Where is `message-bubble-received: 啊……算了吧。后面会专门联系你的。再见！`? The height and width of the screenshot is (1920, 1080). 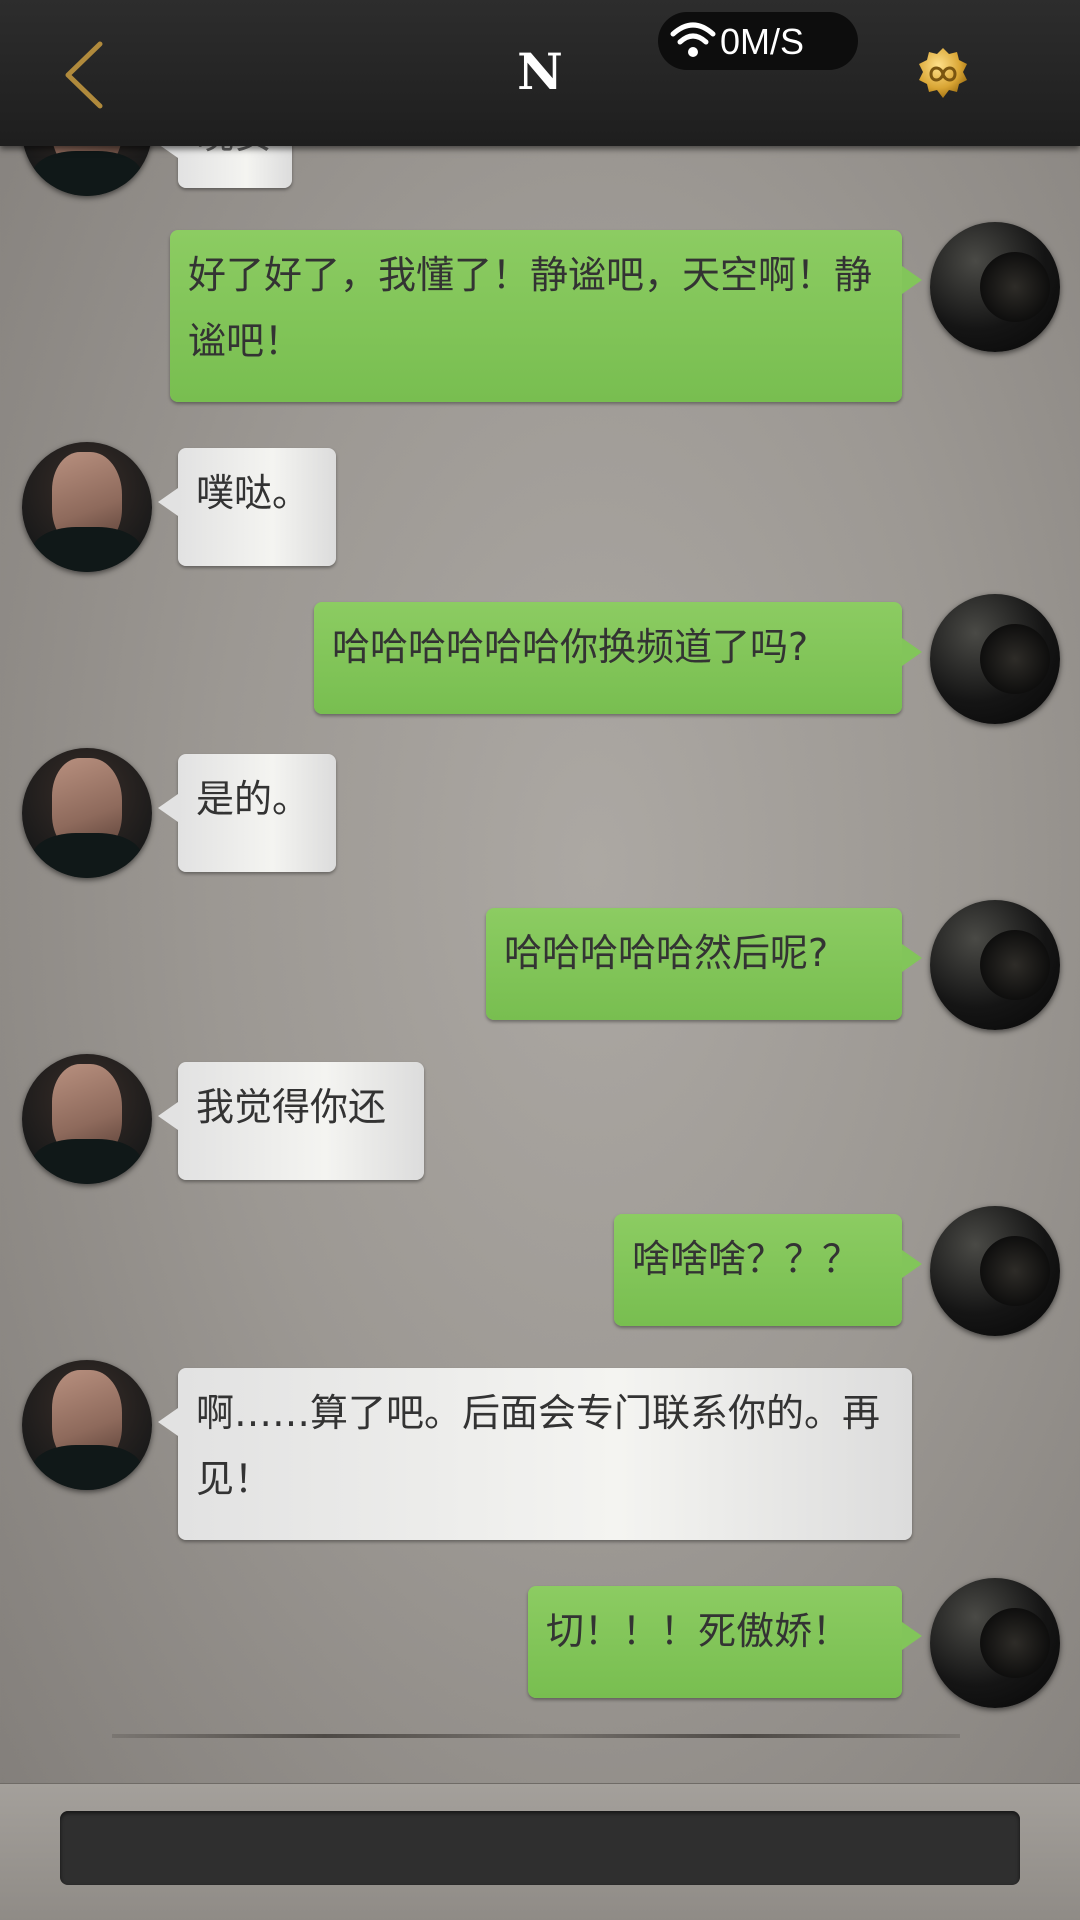 message-bubble-received: 啊……算了吧。后面会专门联系你的。再见！ is located at coordinates (535, 1454).